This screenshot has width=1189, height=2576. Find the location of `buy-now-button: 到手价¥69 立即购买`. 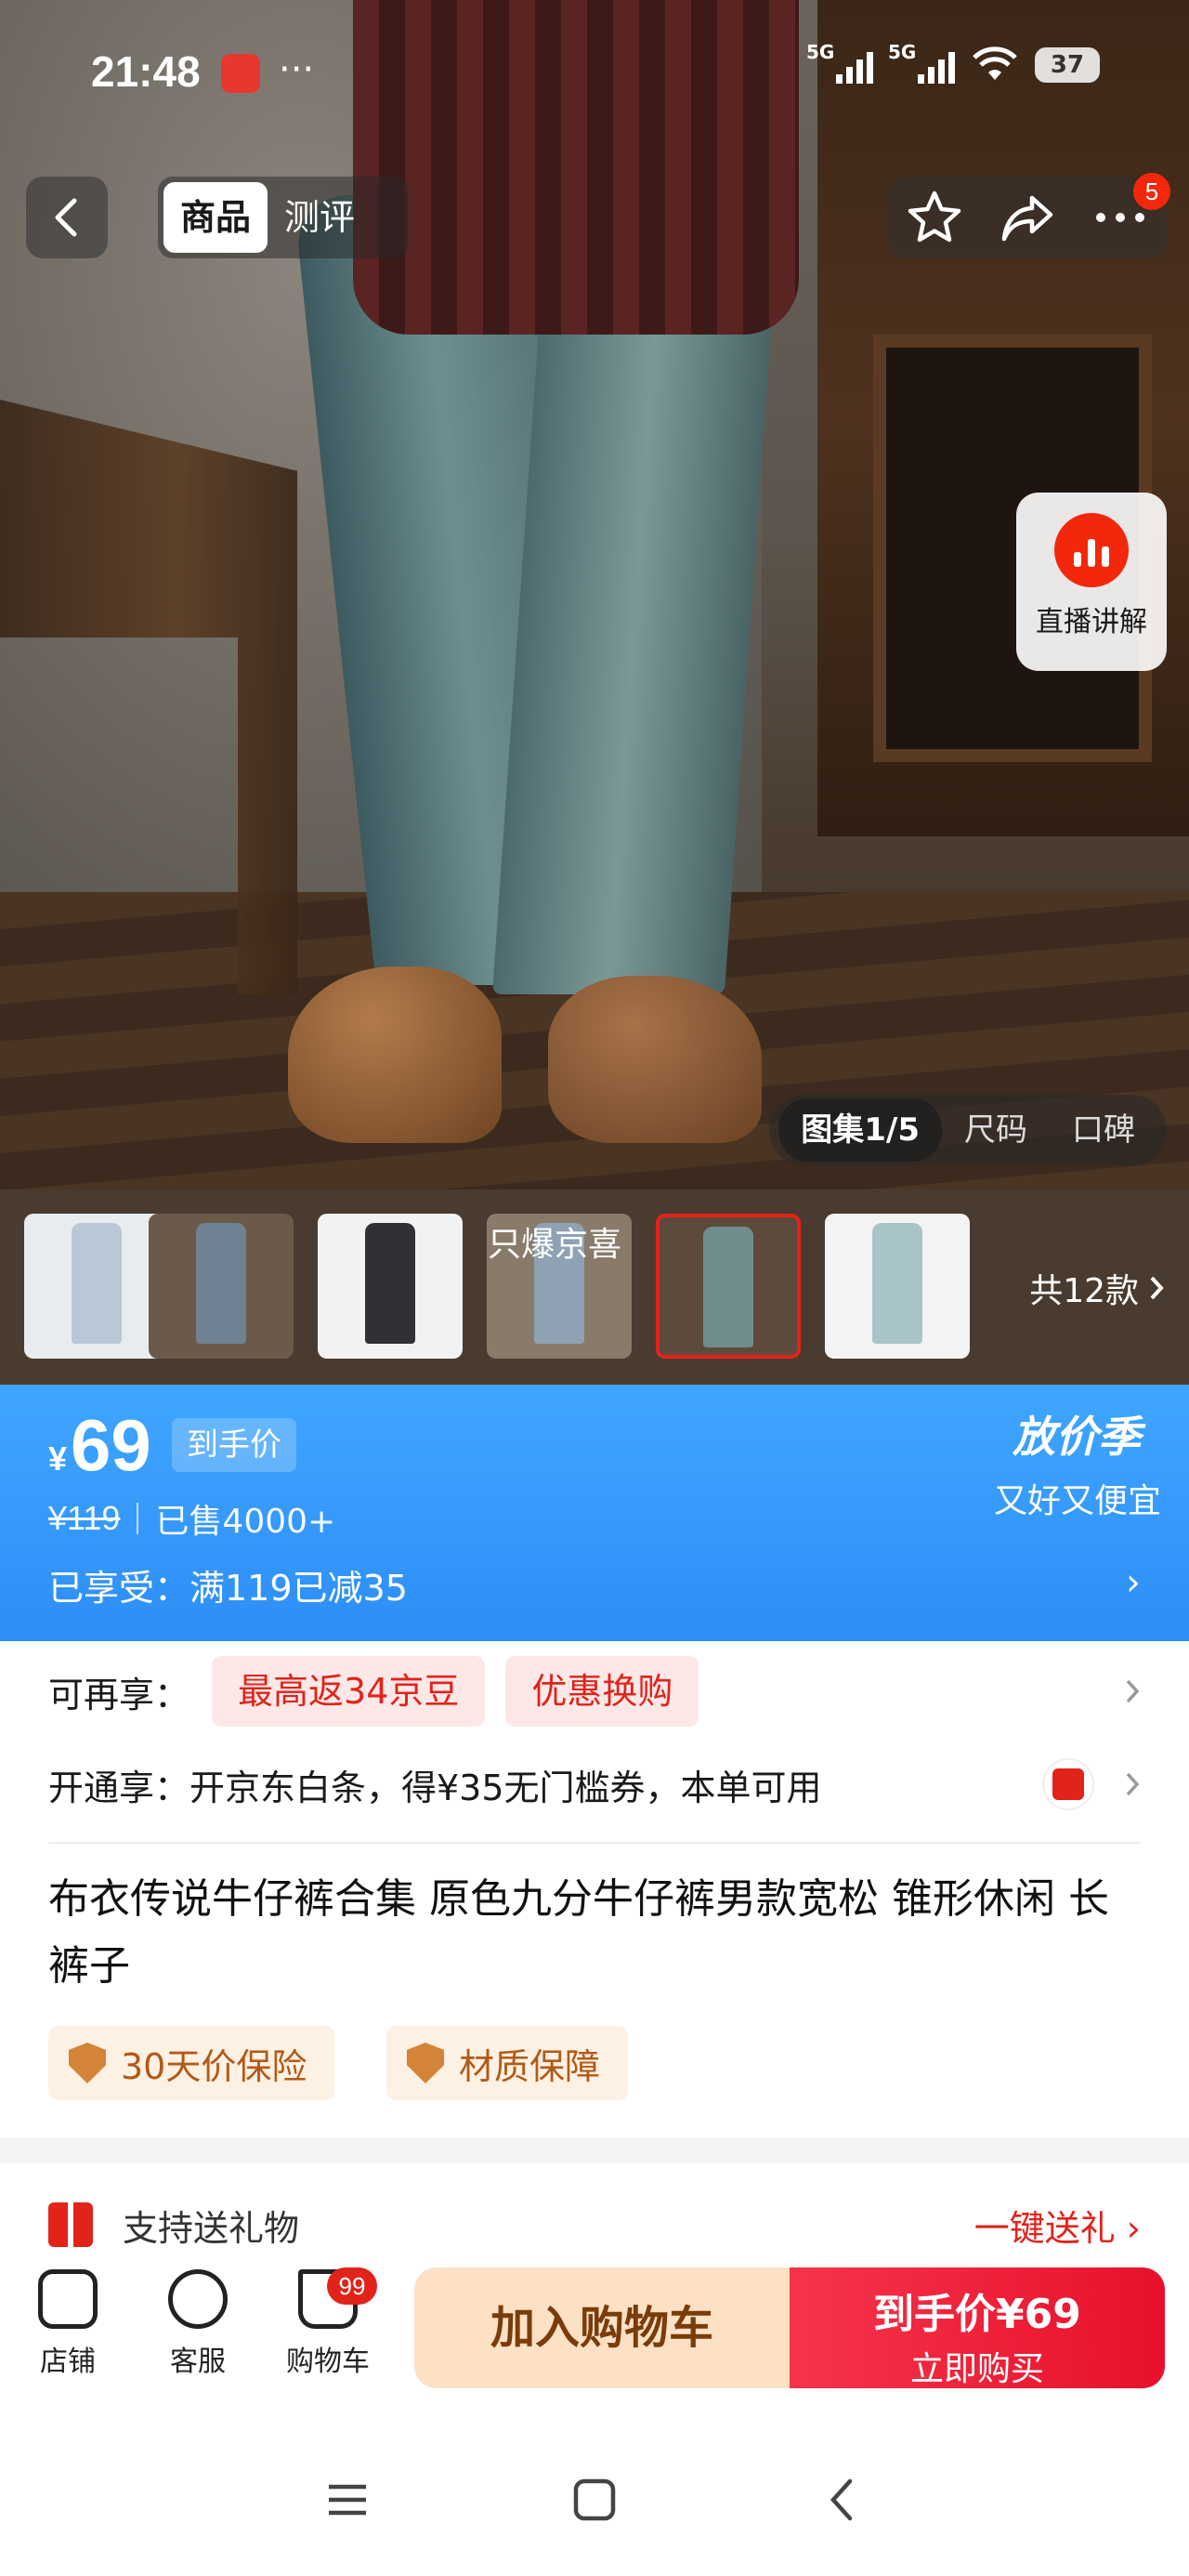

buy-now-button: 到手价¥69 立即购买 is located at coordinates (978, 2327).